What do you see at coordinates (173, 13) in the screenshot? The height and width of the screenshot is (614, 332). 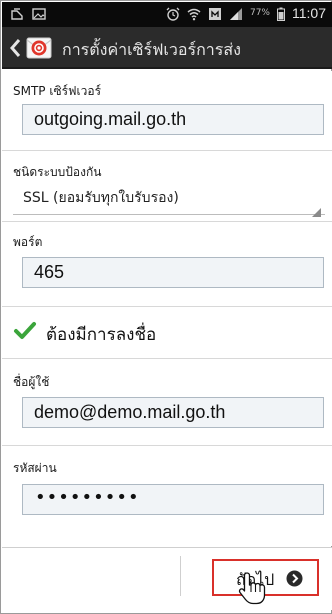 I see `alarm-icon` at bounding box center [173, 13].